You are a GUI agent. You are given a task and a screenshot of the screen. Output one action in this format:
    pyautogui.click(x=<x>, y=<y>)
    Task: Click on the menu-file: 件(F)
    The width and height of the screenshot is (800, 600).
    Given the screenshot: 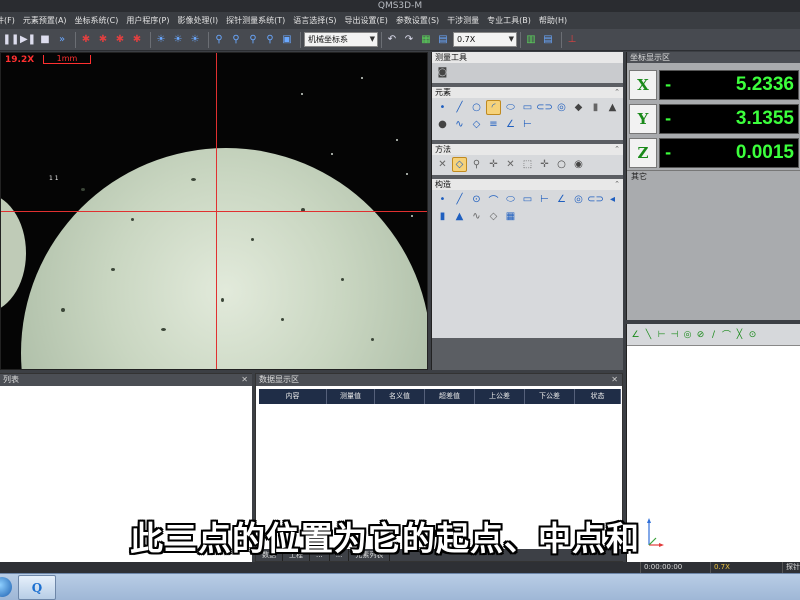 What is the action you would take?
    pyautogui.click(x=9, y=20)
    